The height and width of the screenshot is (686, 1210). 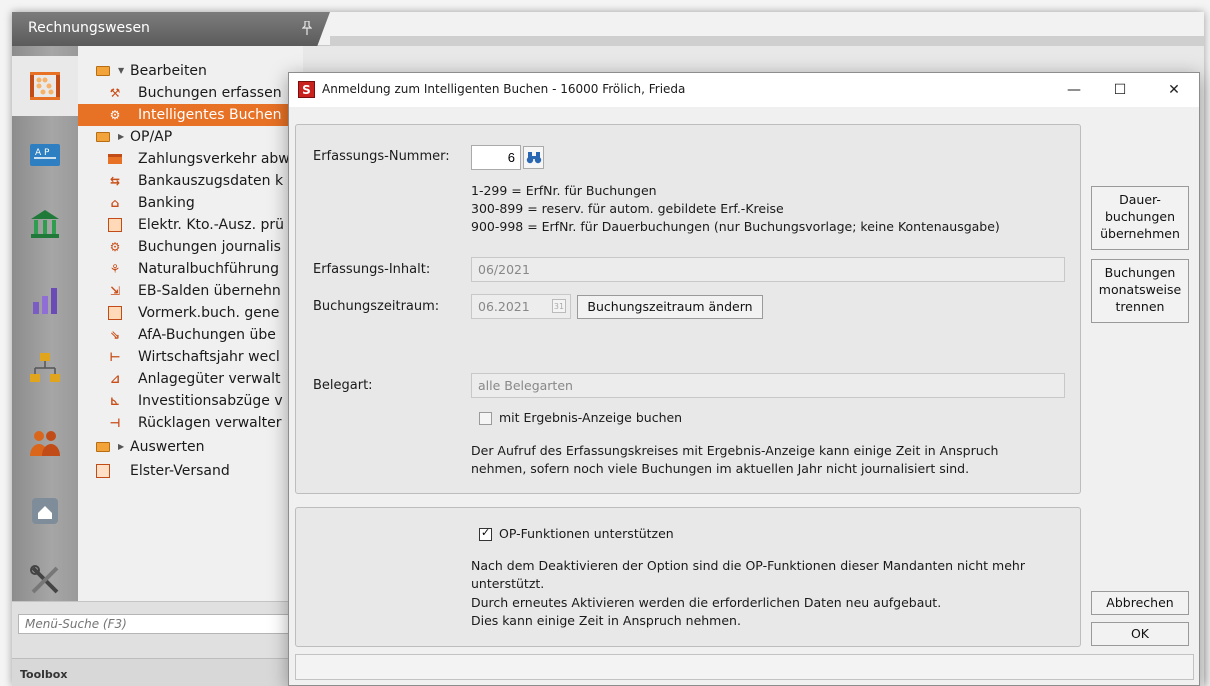 What do you see at coordinates (1140, 306) in the screenshot?
I see `monatsweise-line-3: trennen` at bounding box center [1140, 306].